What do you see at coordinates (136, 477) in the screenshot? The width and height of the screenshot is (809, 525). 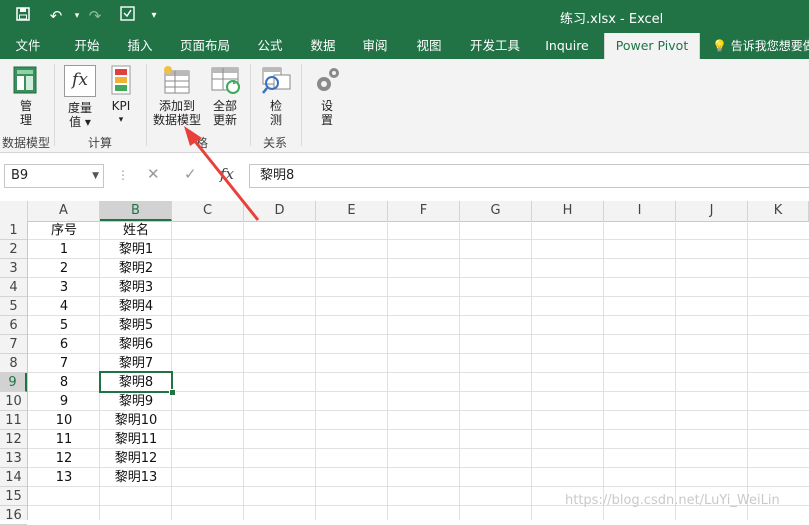 I see `cell-b: 黎明13` at bounding box center [136, 477].